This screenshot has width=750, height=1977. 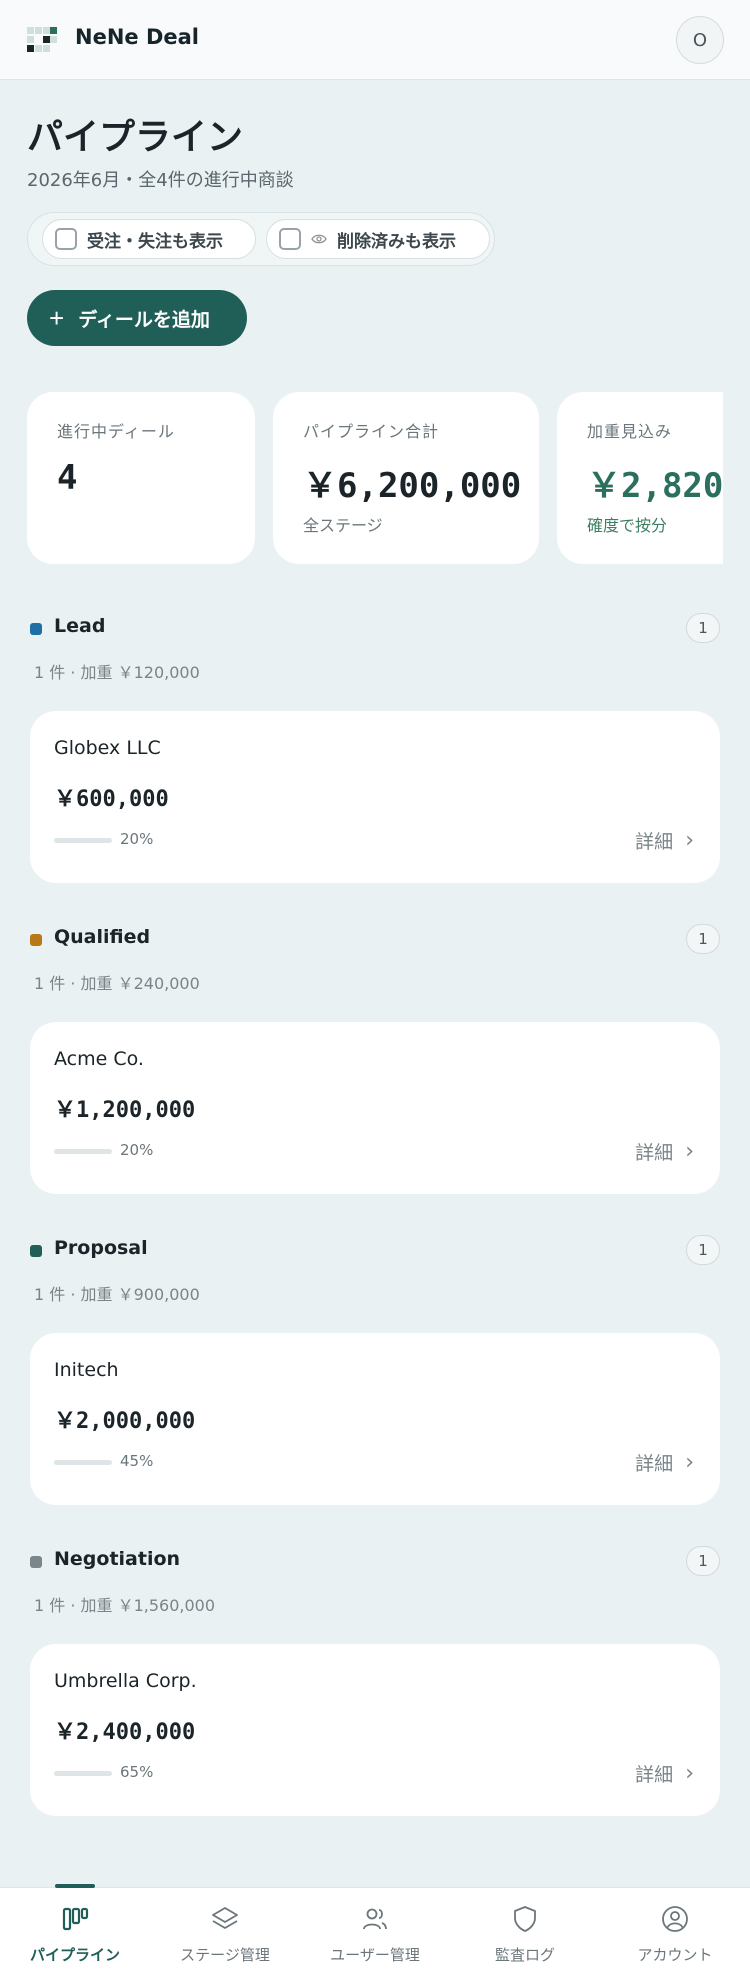 I want to click on stage-header-qualified: Qualified 1, so click(x=375, y=940).